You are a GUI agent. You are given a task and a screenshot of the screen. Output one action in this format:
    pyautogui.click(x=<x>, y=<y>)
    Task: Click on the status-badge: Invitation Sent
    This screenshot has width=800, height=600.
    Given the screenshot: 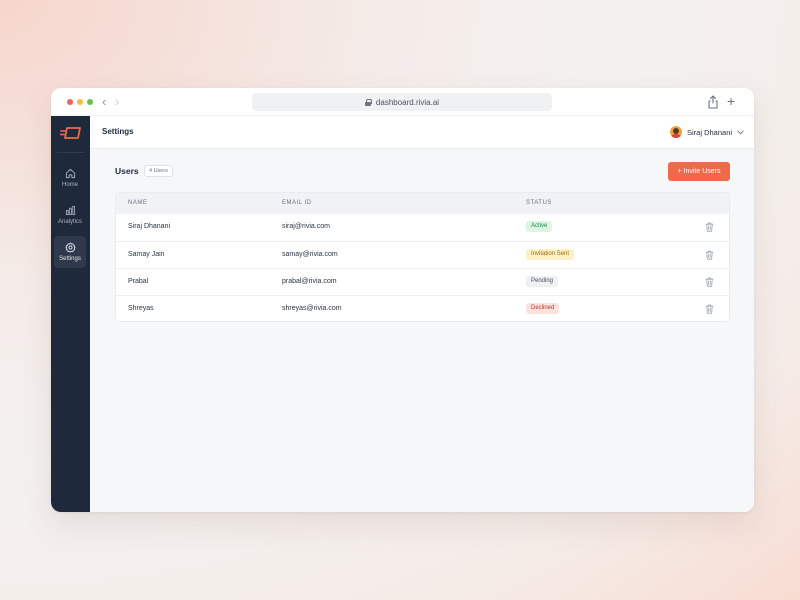 What is the action you would take?
    pyautogui.click(x=550, y=254)
    